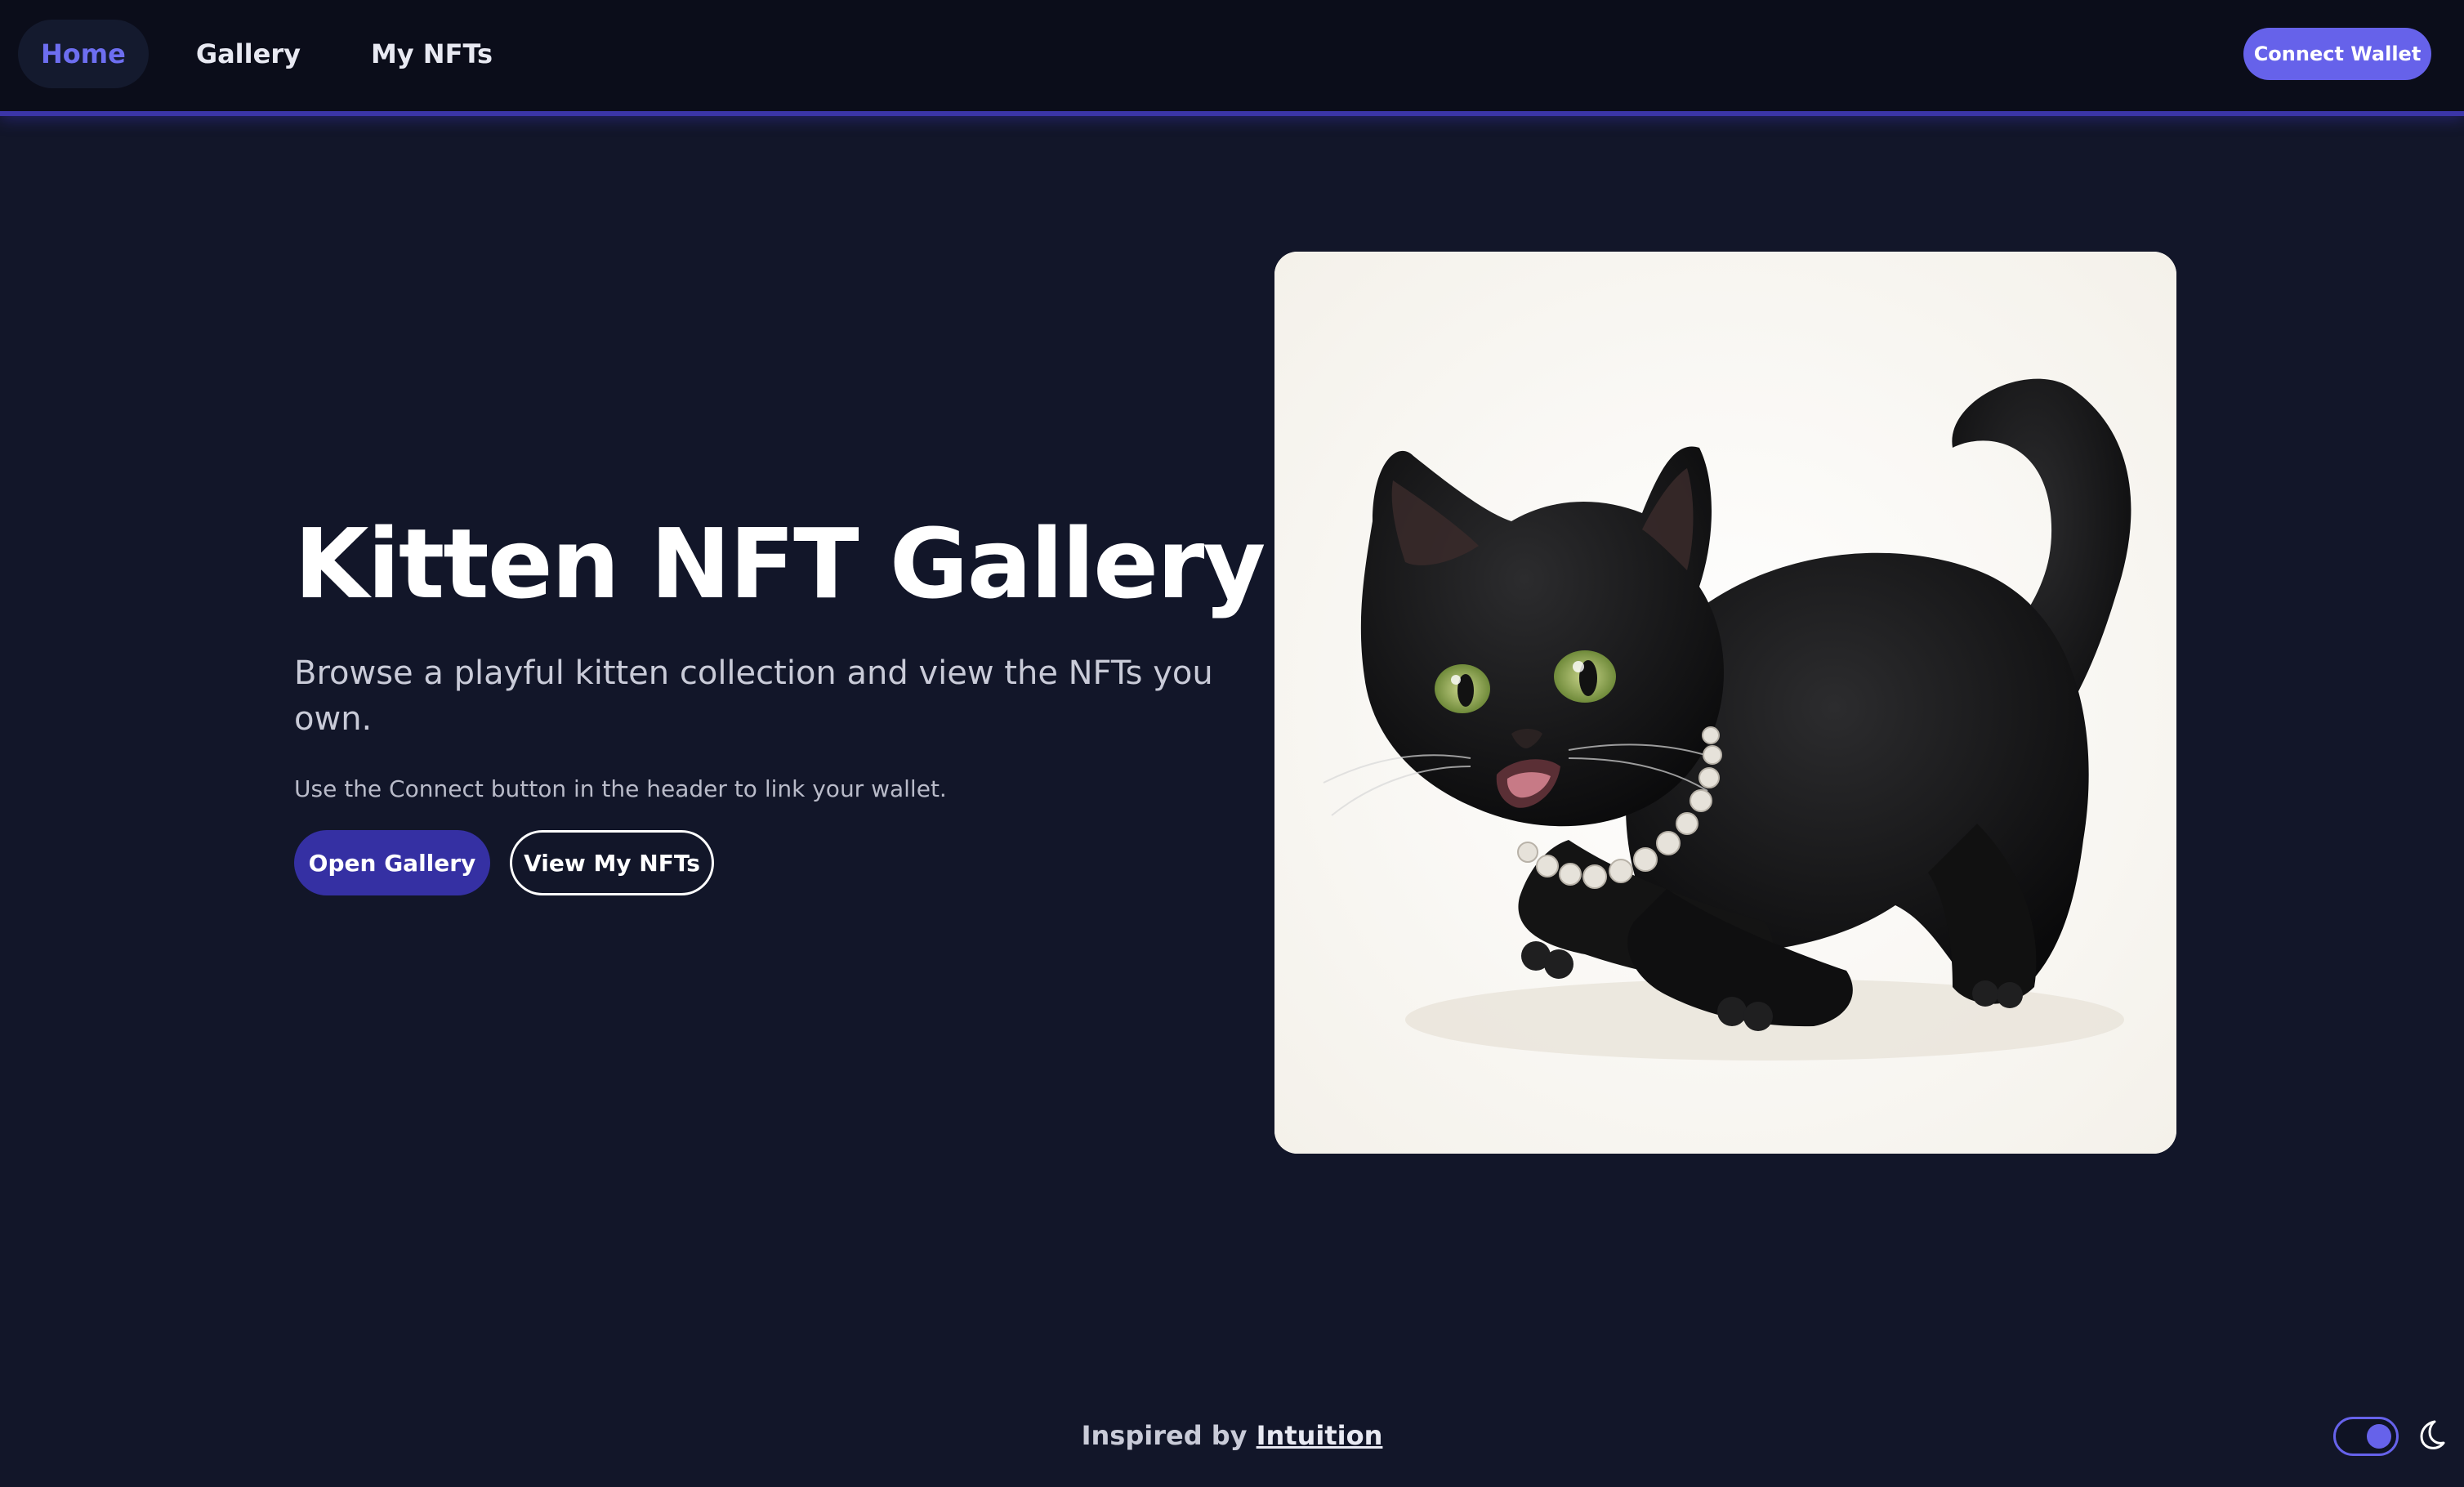 The width and height of the screenshot is (2464, 1487). I want to click on hero-actions: Open Gallery View My NFTs, so click(764, 862).